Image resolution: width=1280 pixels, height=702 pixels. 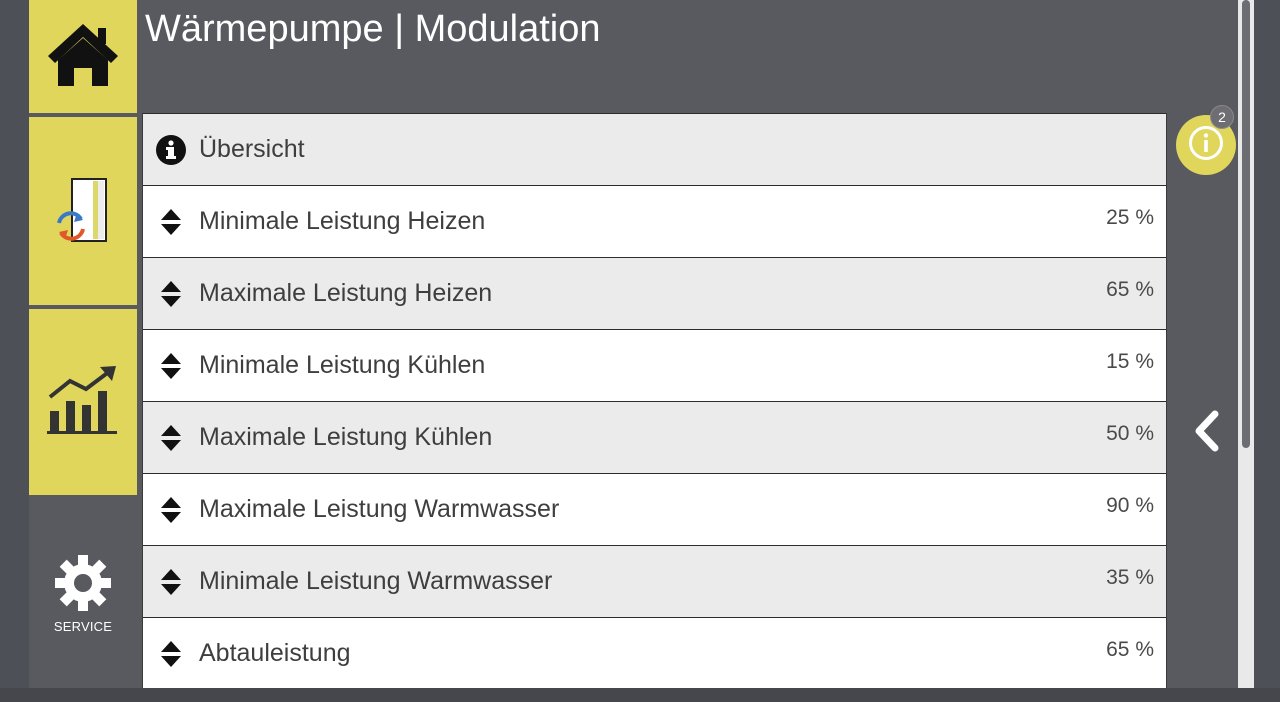 I want to click on scrollbar-thumb, so click(x=1246, y=224).